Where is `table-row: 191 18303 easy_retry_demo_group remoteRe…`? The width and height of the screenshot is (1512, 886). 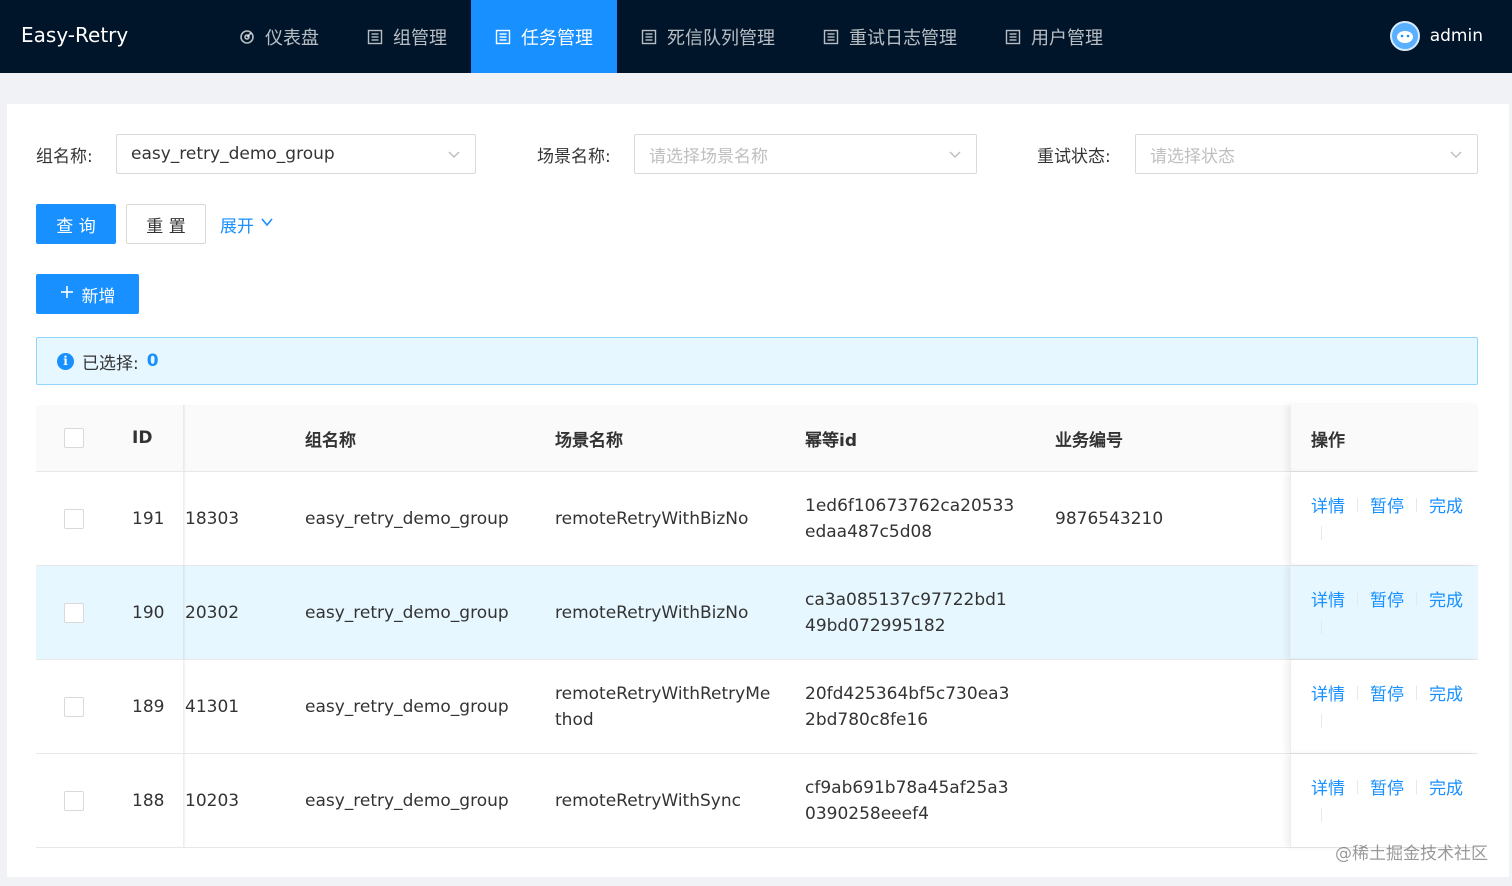 table-row: 191 18303 easy_retry_demo_group remoteRe… is located at coordinates (757, 519).